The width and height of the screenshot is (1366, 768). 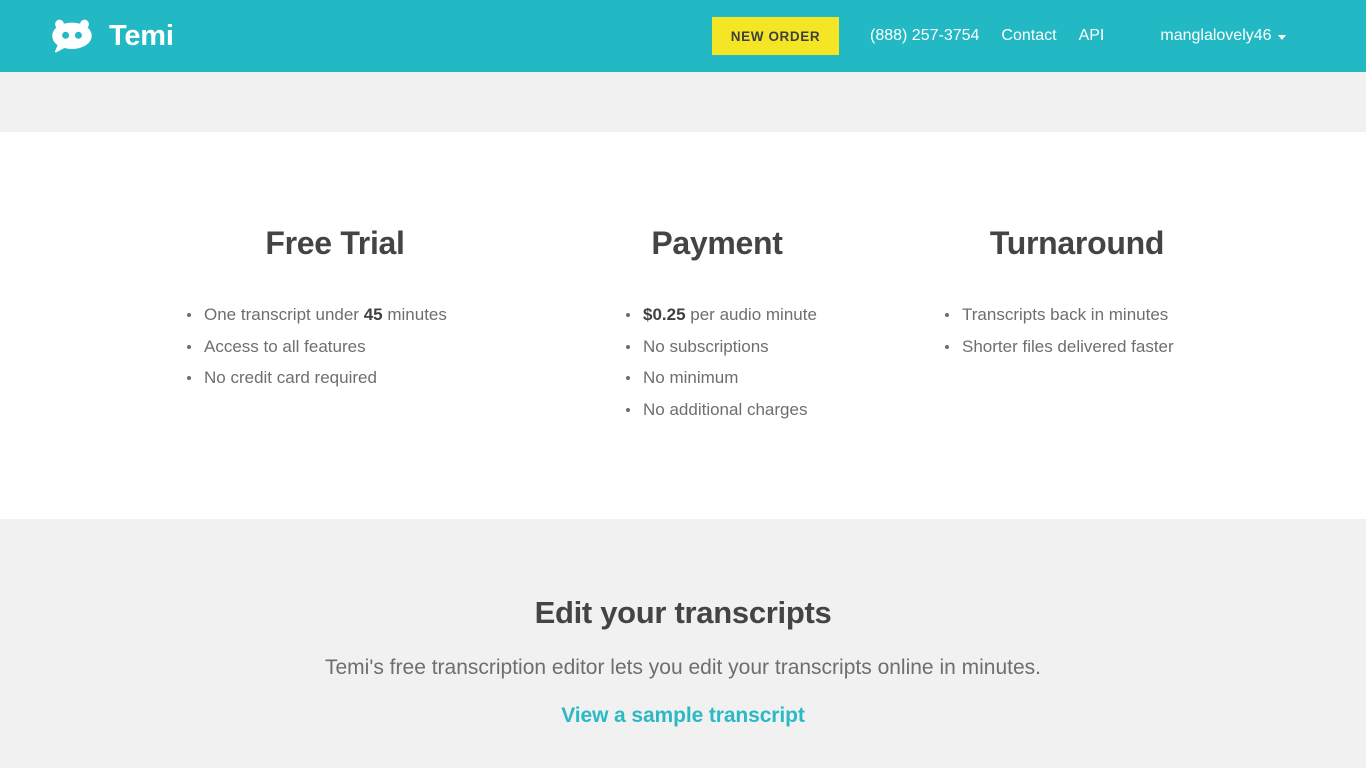 I want to click on list-item: $0.25 per audio minute, so click(x=761, y=314).